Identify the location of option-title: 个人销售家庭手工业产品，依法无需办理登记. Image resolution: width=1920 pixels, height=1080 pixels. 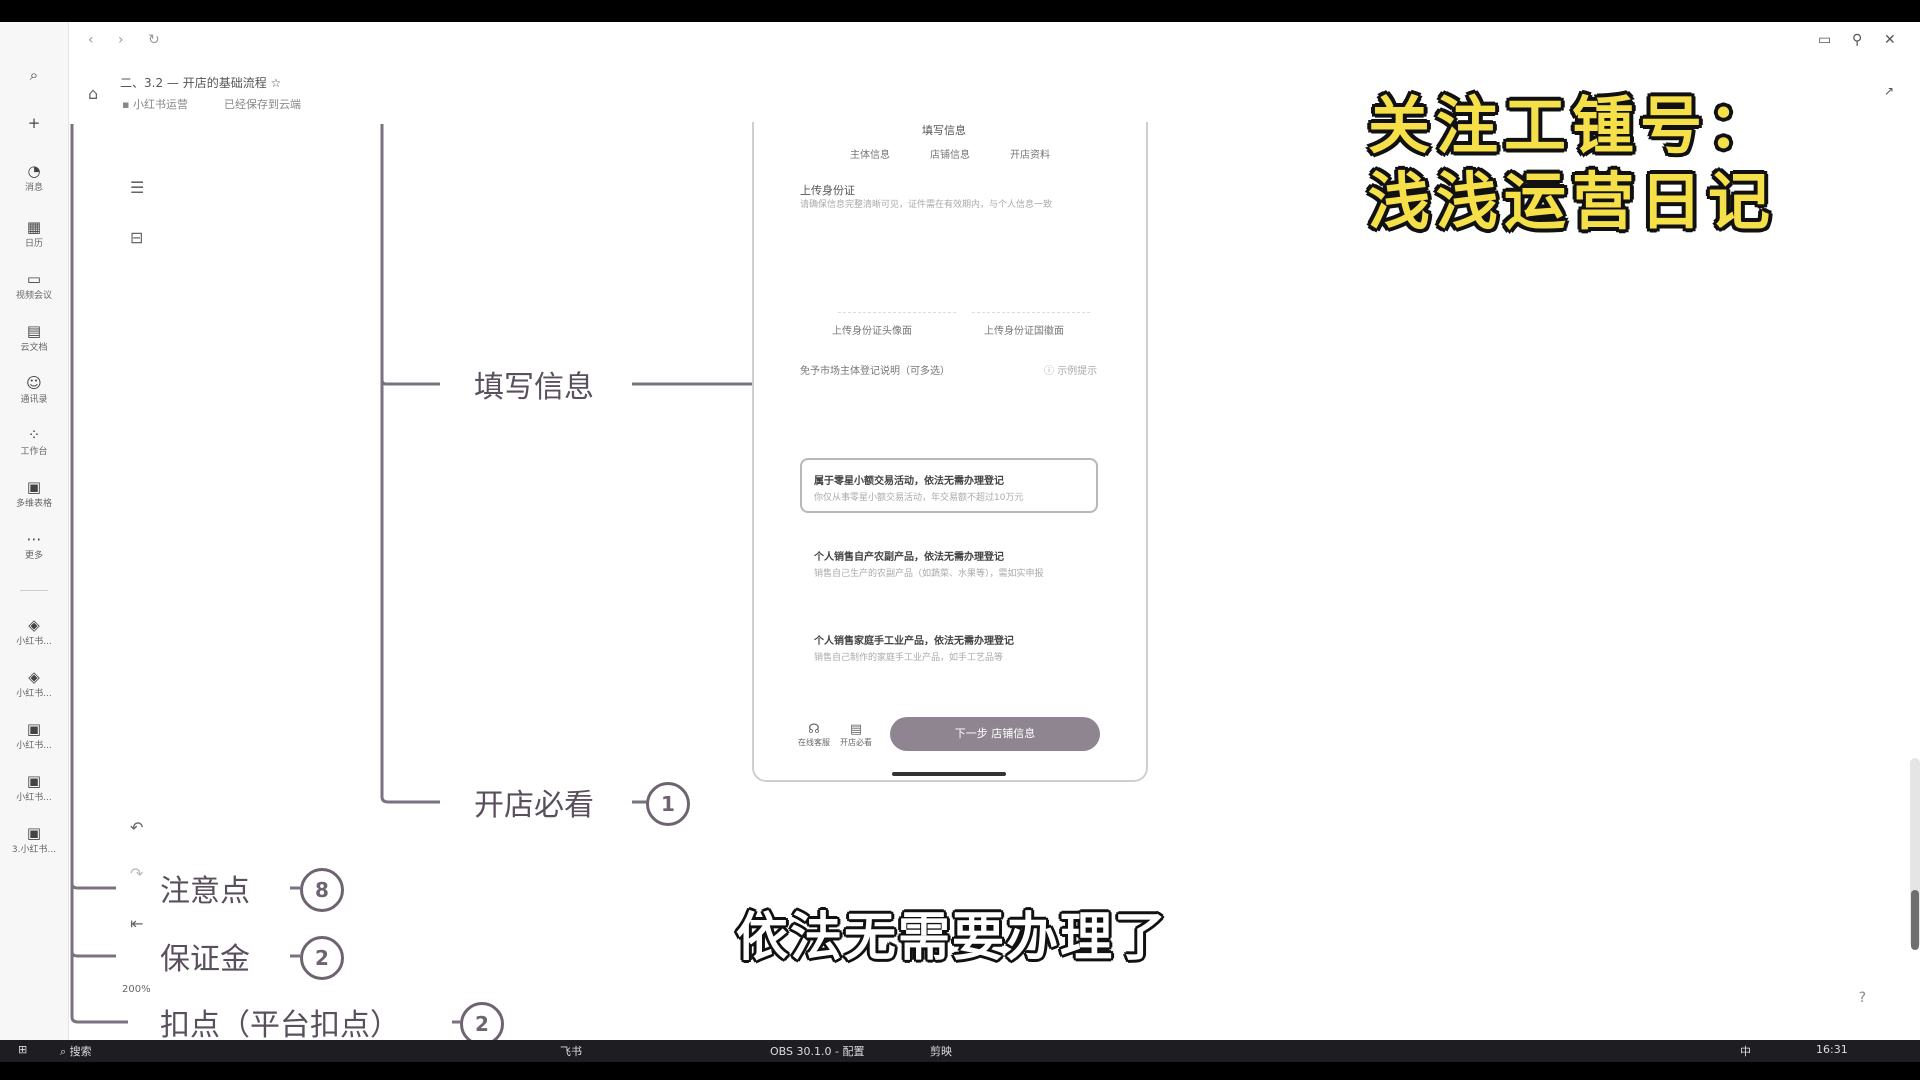
(914, 641).